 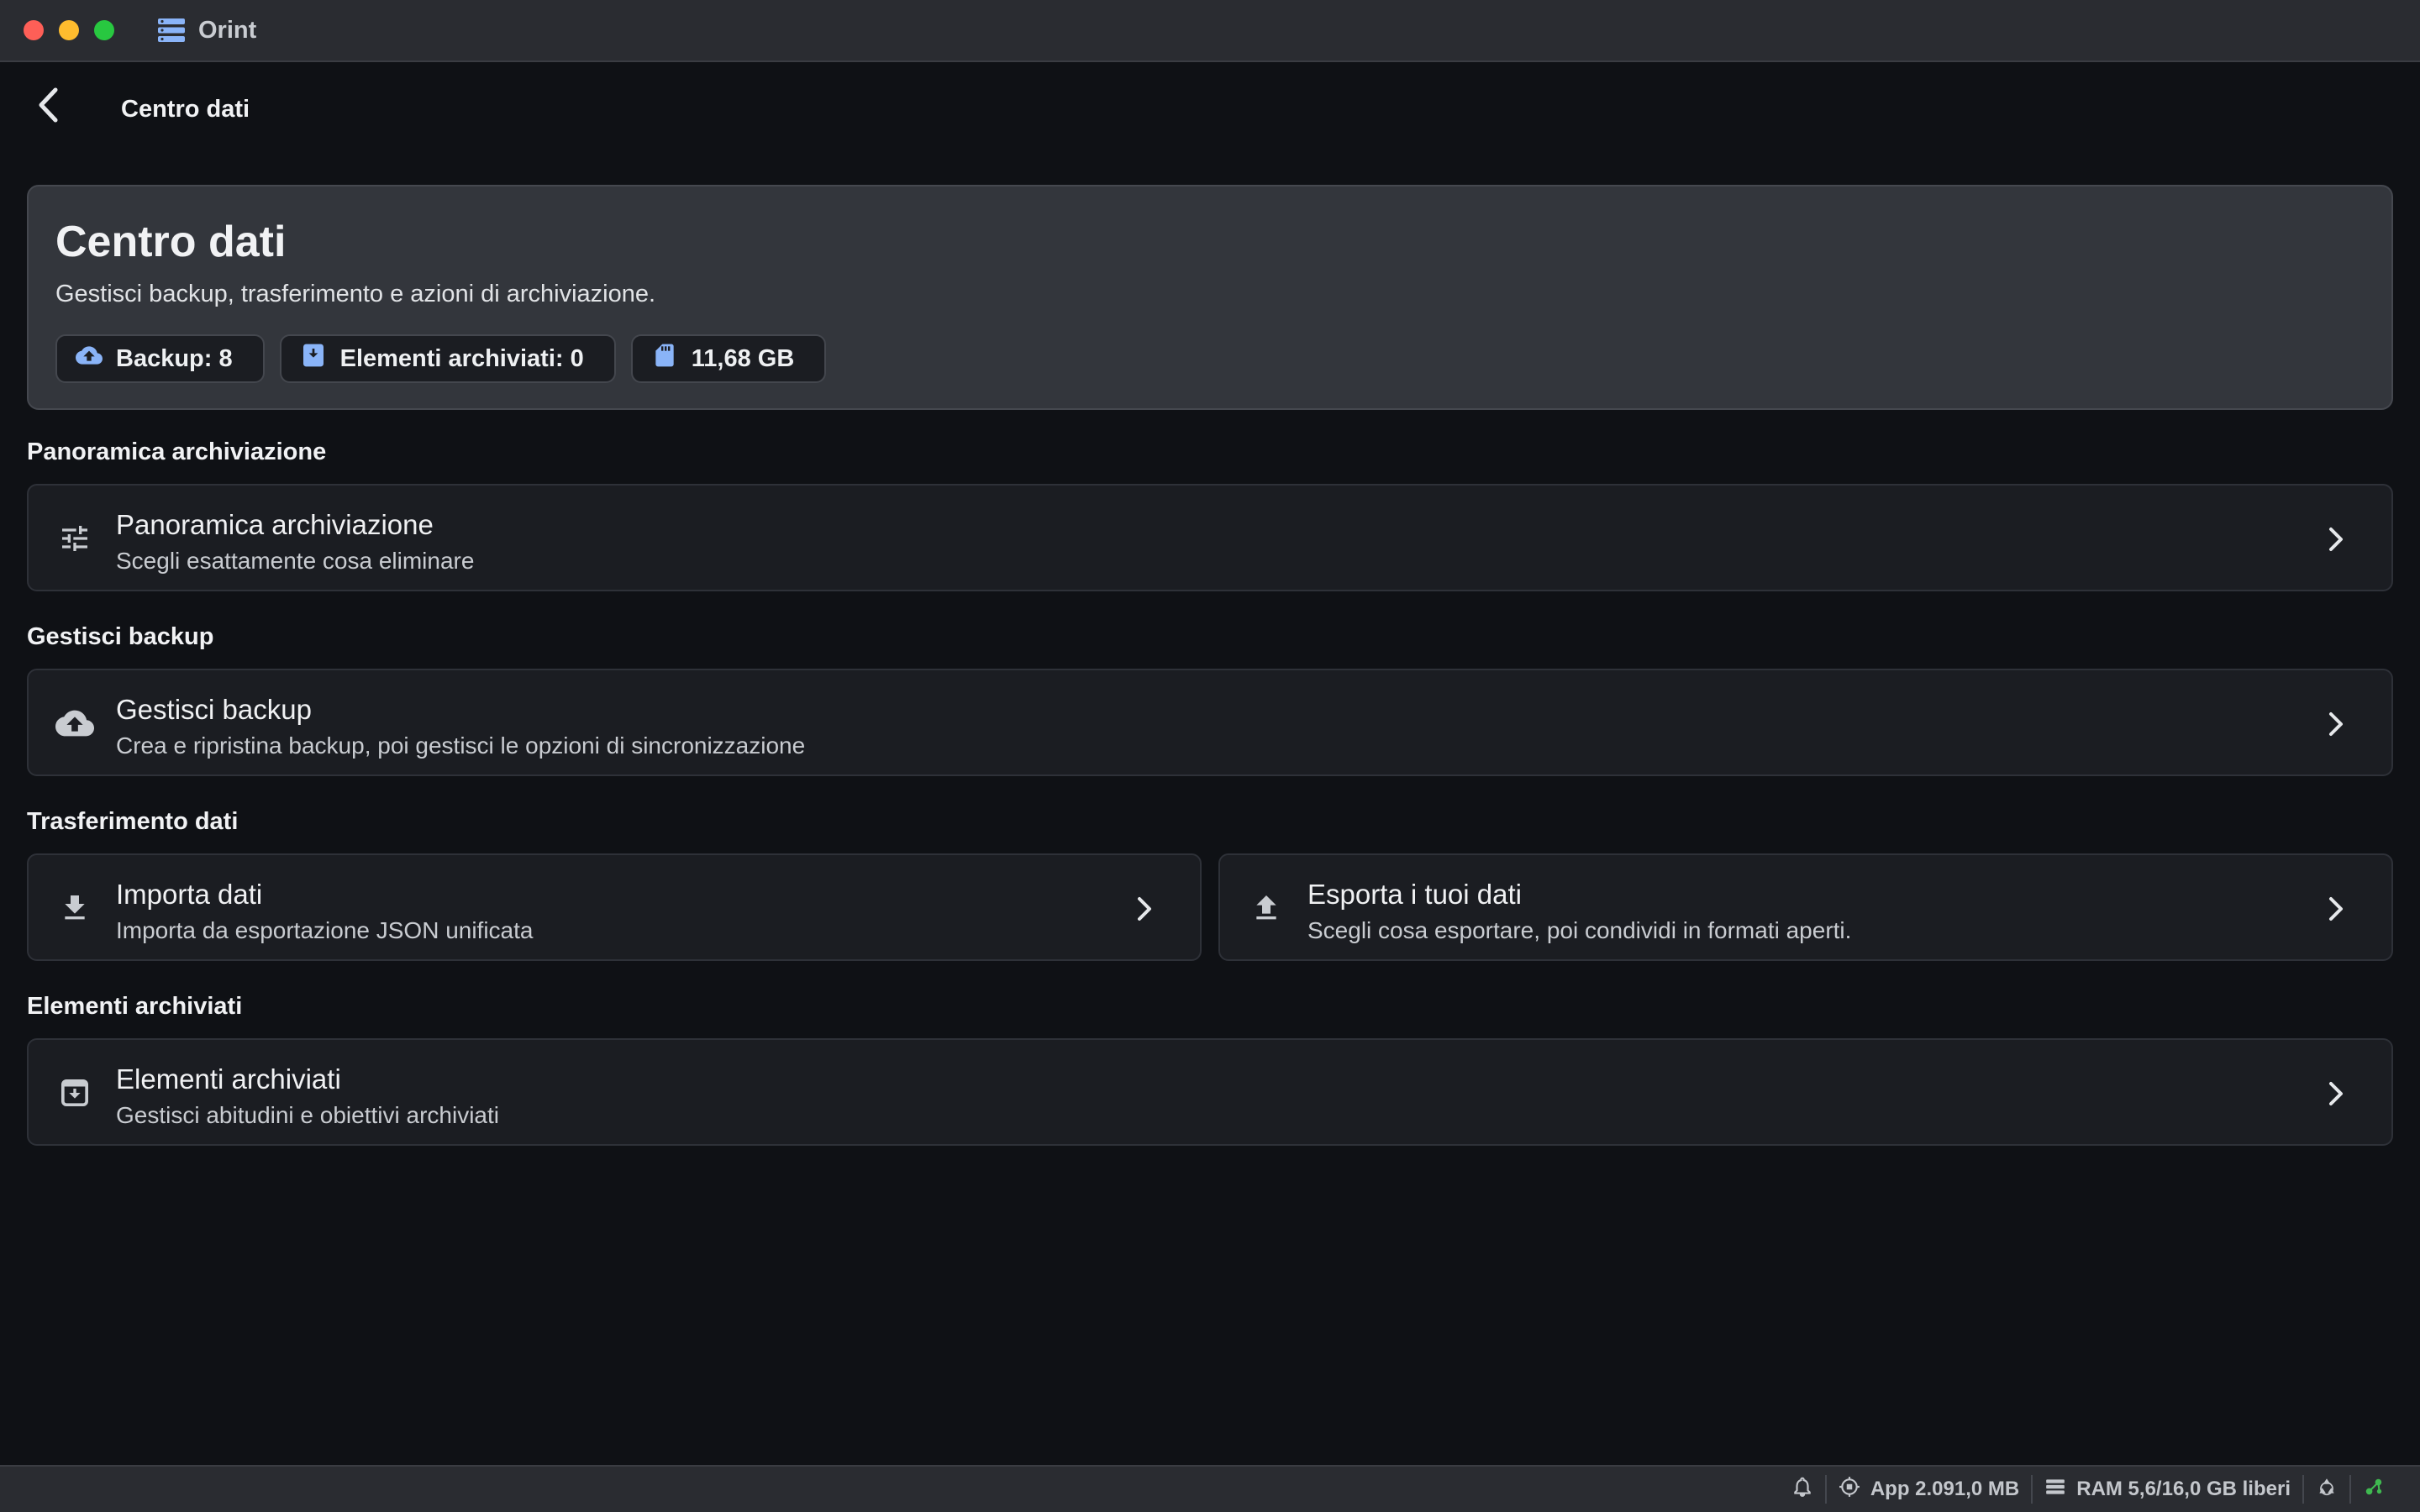 I want to click on chip-label: 11,68 GB, so click(x=743, y=358).